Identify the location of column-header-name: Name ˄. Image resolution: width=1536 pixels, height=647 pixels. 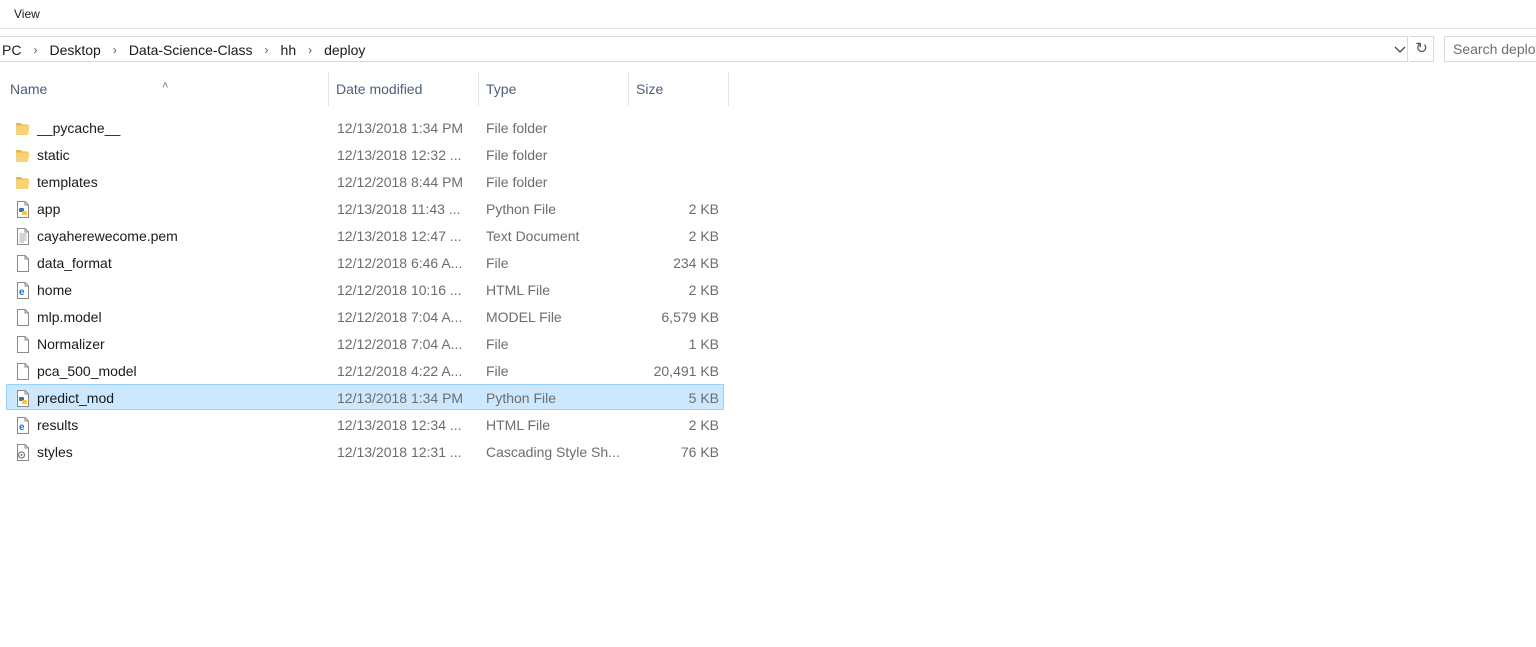
(165, 89).